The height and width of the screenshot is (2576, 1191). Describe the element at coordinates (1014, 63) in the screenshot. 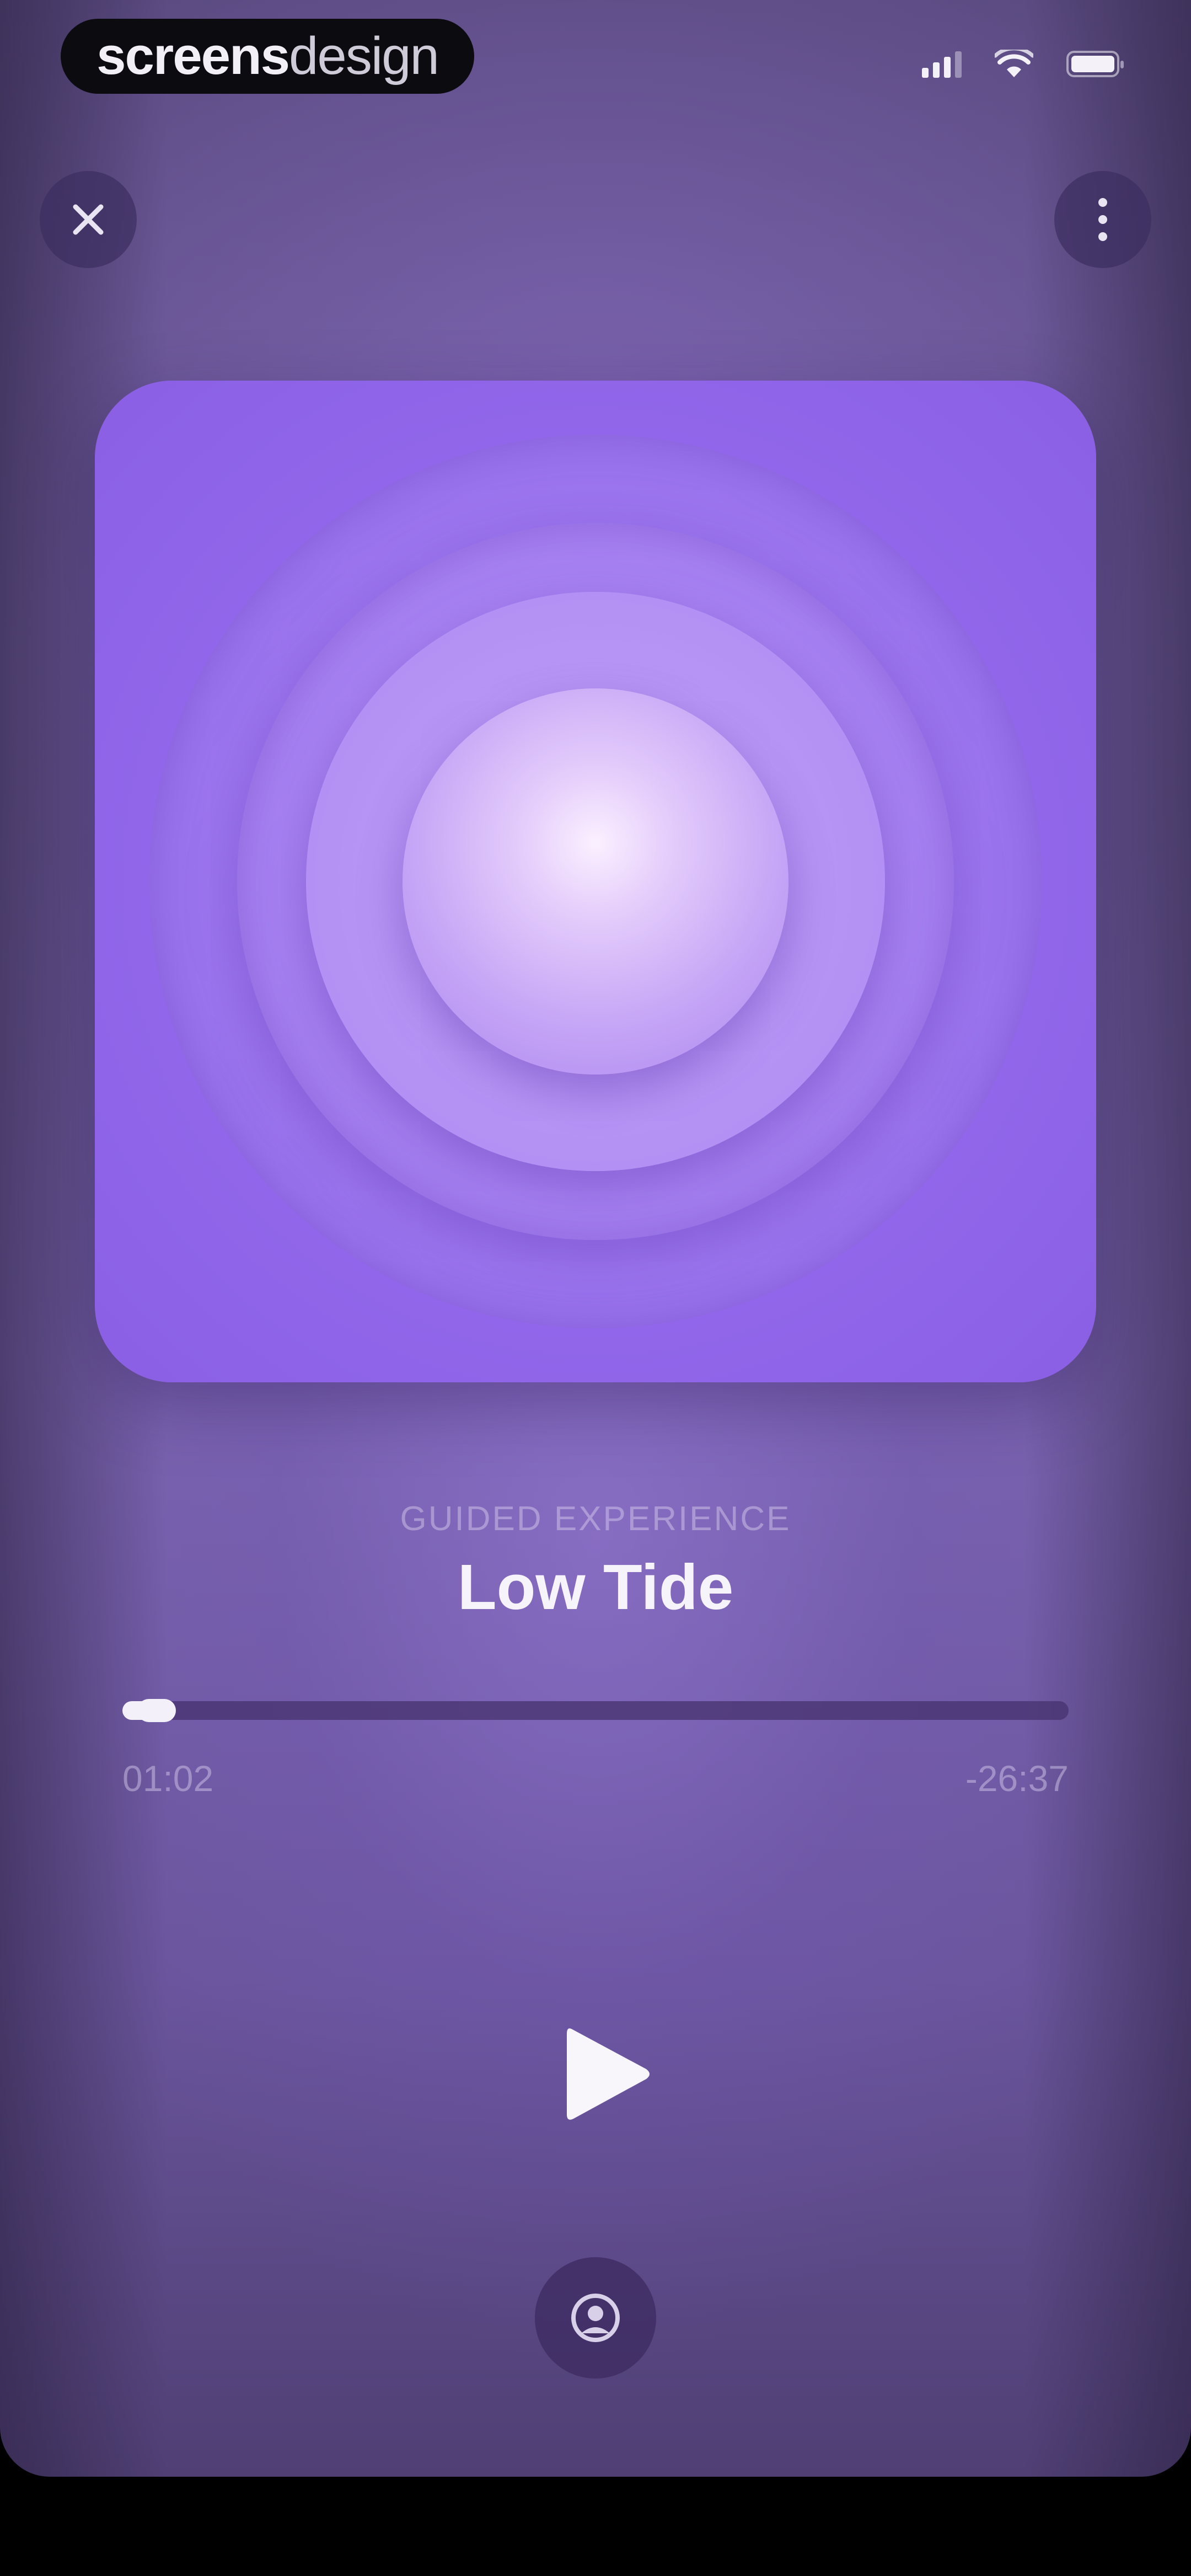

I see `wifi-icon` at that location.